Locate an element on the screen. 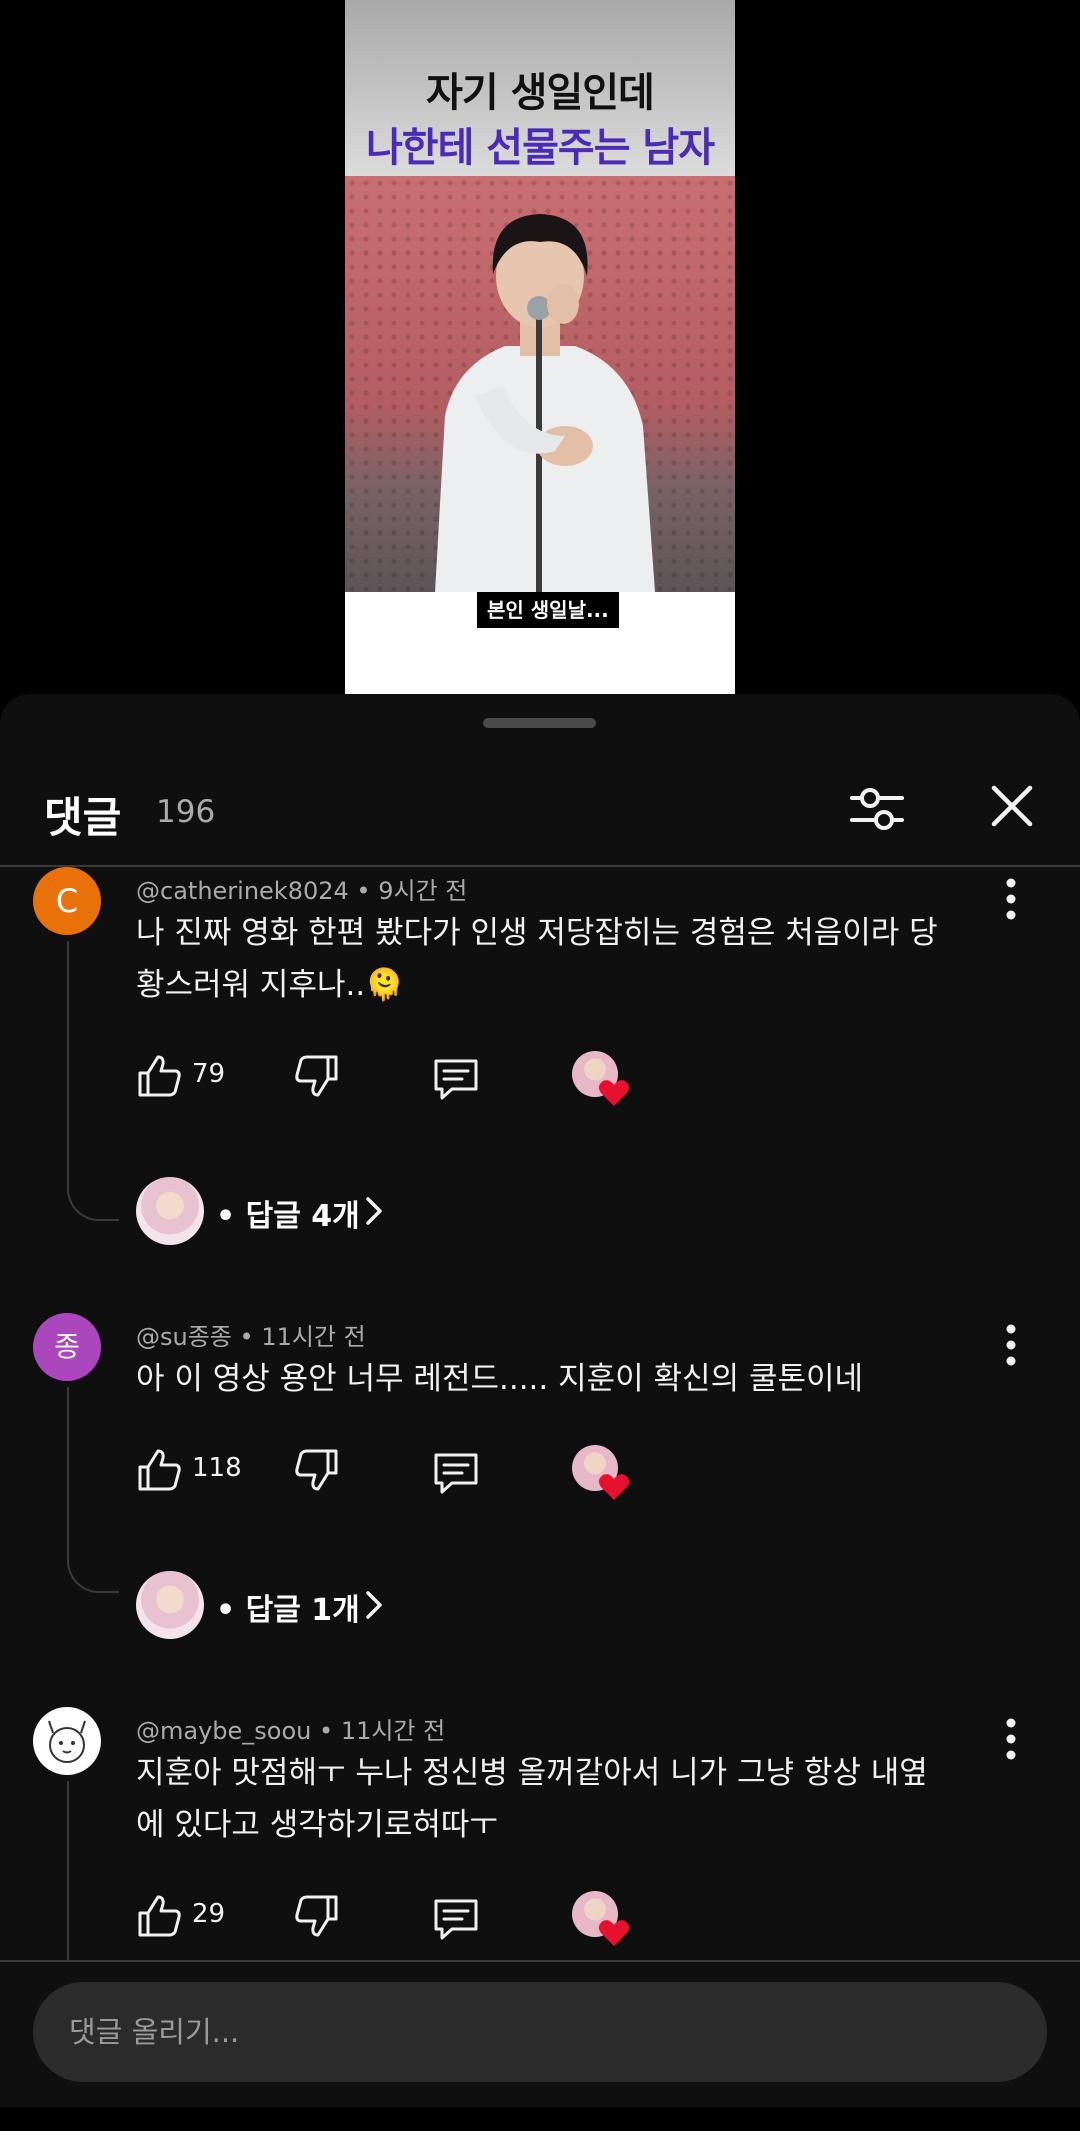  comment-meta: @su종종 • 11시간 전 is located at coordinates (251, 1334).